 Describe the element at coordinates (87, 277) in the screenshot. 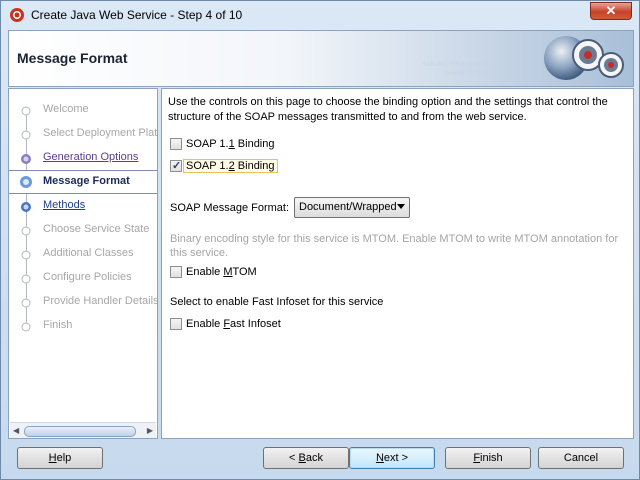

I see `nav-step-label: Configure Policies` at that location.